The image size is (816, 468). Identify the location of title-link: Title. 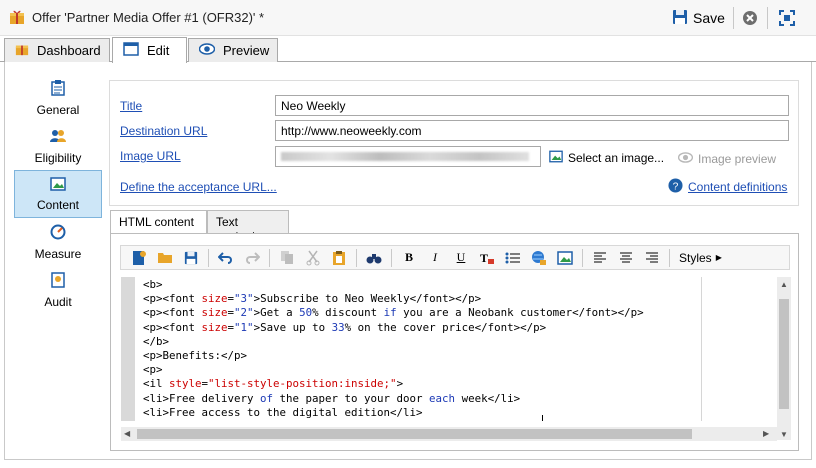
(131, 106).